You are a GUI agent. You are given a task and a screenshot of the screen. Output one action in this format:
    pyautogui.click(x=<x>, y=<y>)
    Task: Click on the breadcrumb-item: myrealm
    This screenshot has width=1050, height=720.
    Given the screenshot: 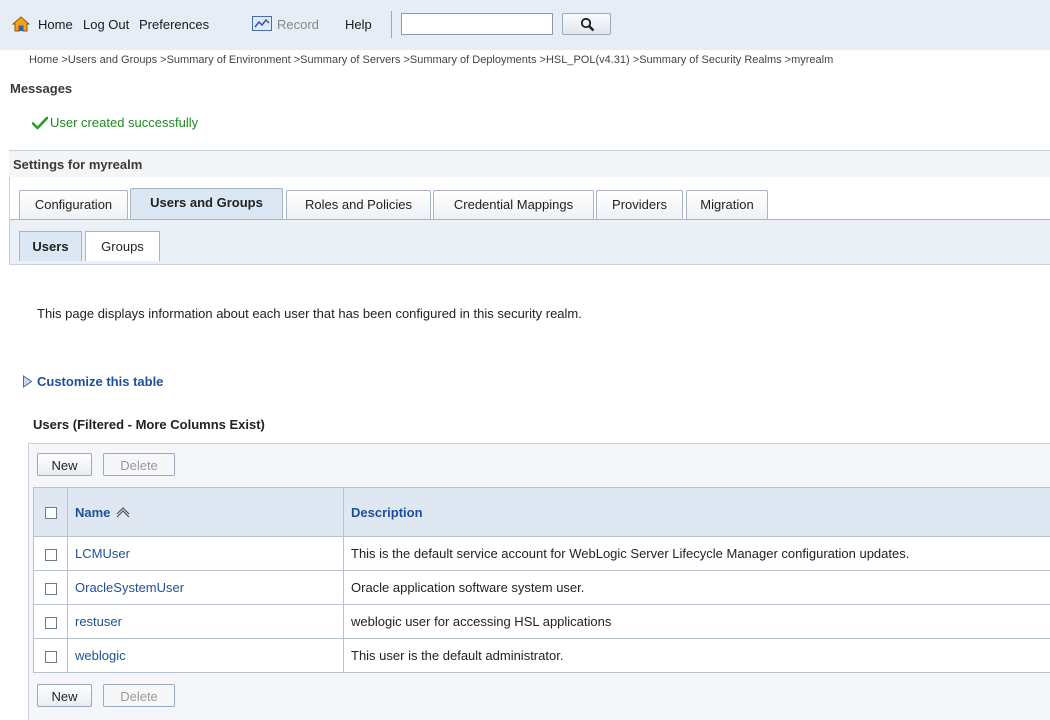 What is the action you would take?
    pyautogui.click(x=812, y=60)
    